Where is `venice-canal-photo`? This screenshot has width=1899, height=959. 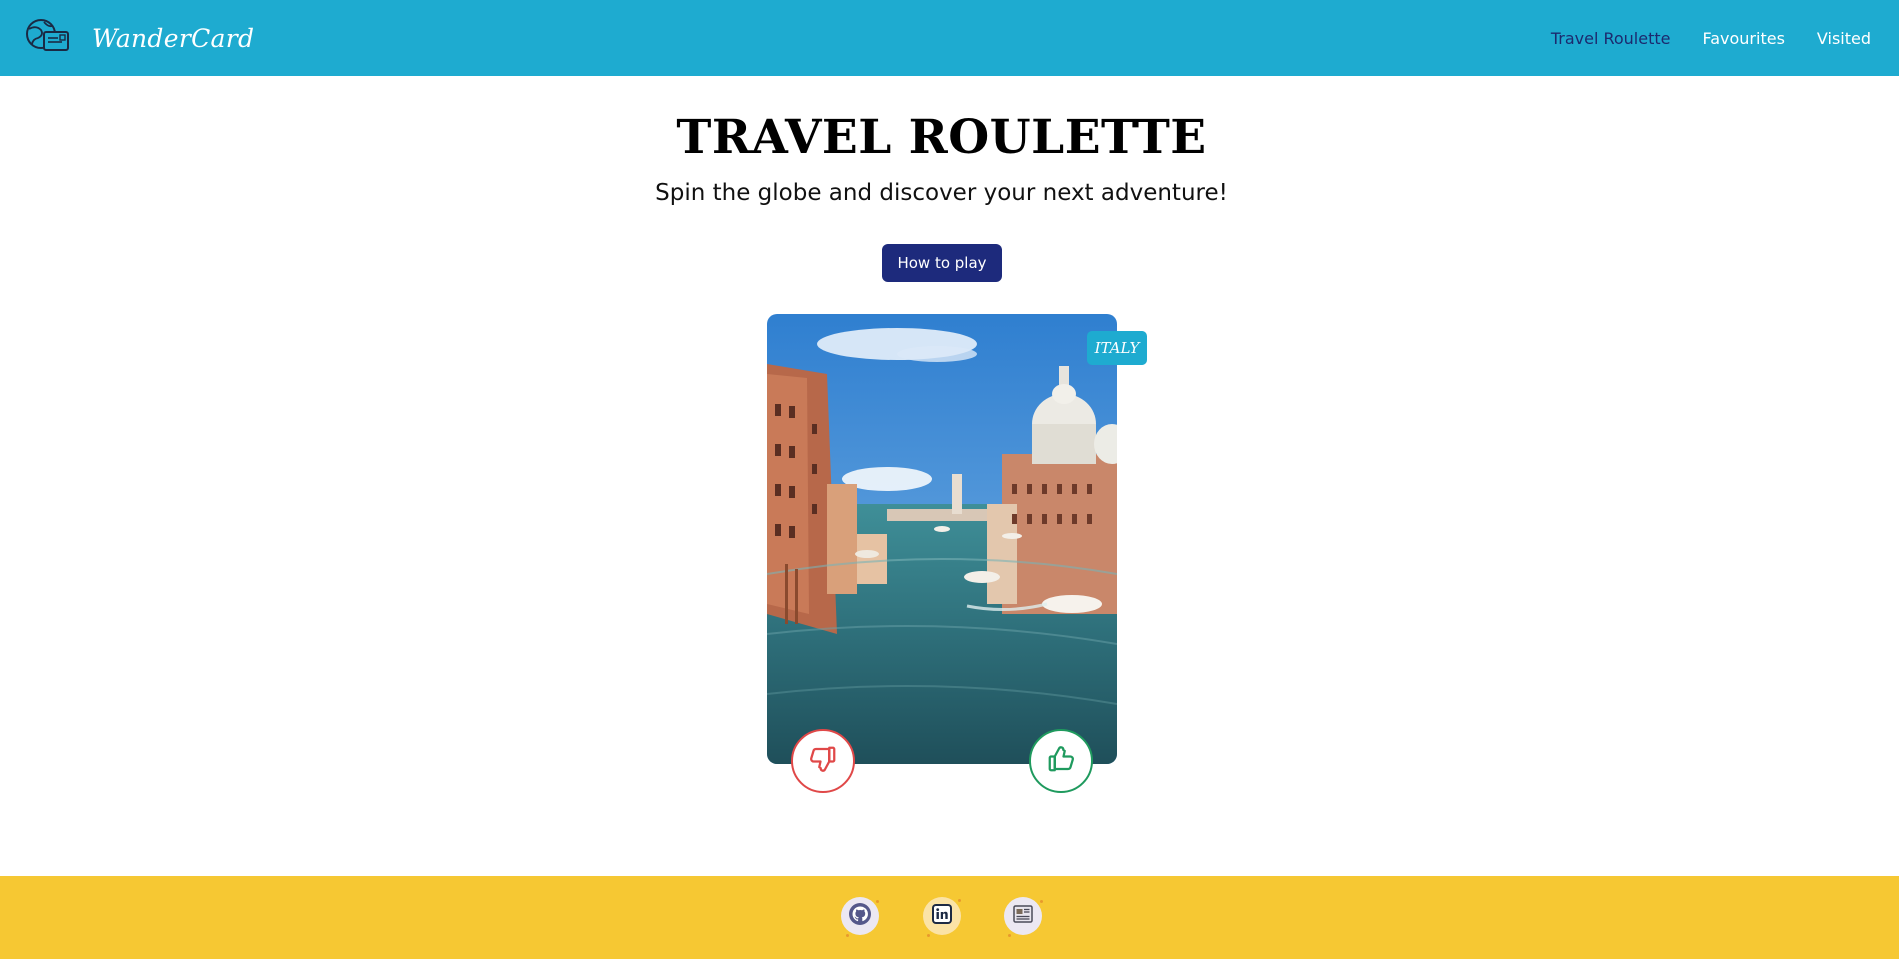 venice-canal-photo is located at coordinates (942, 539).